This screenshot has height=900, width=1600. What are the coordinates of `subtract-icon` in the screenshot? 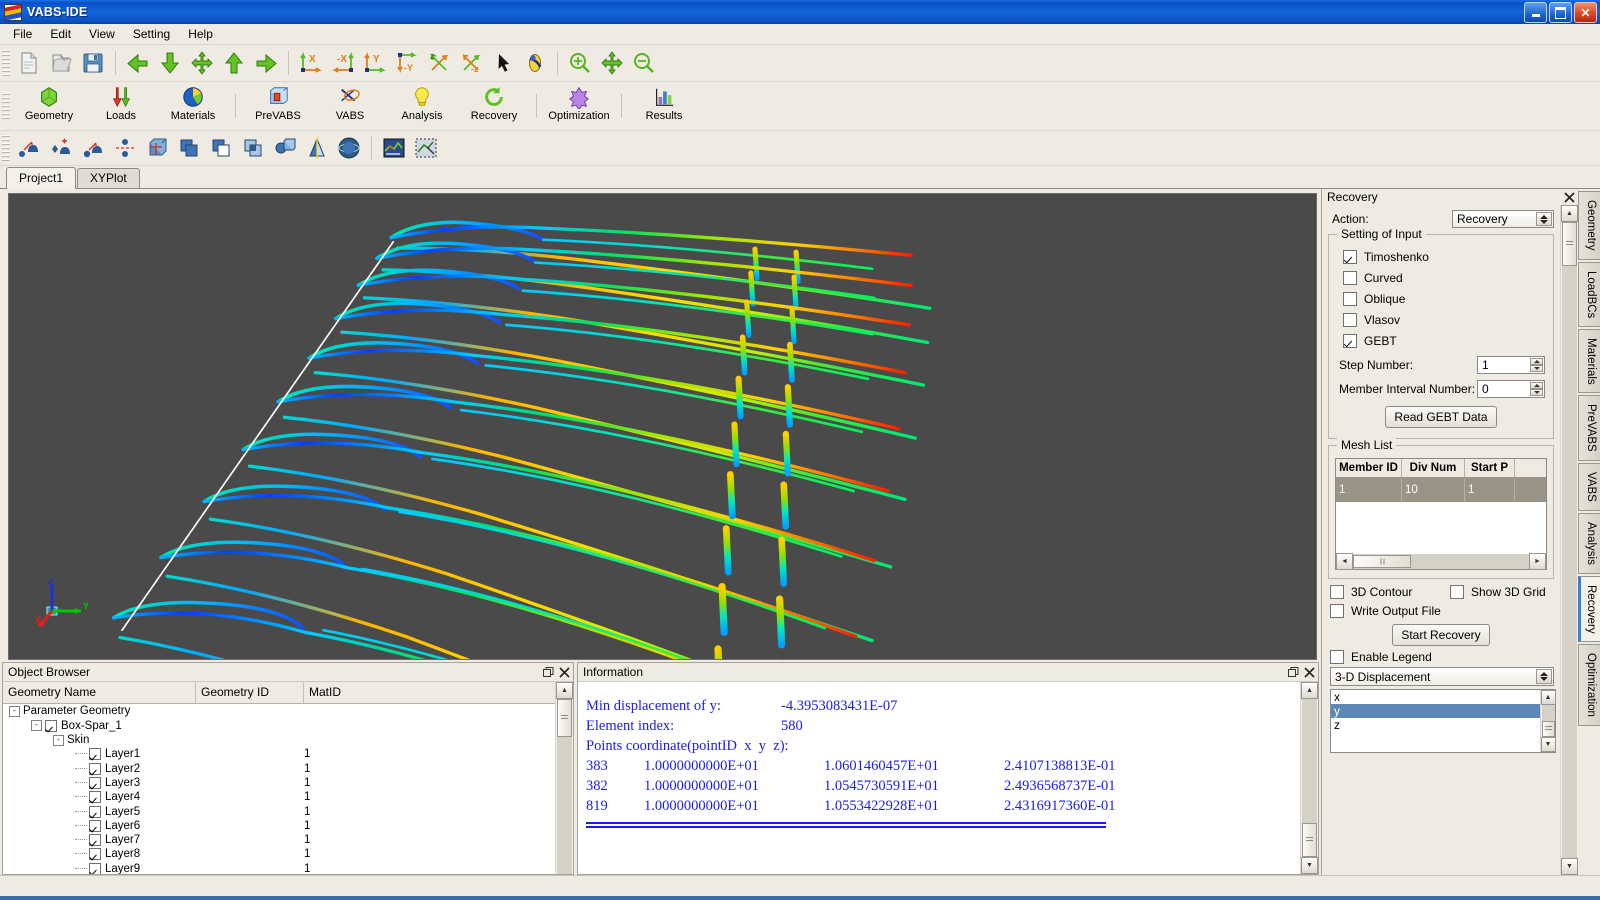 It's located at (221, 148).